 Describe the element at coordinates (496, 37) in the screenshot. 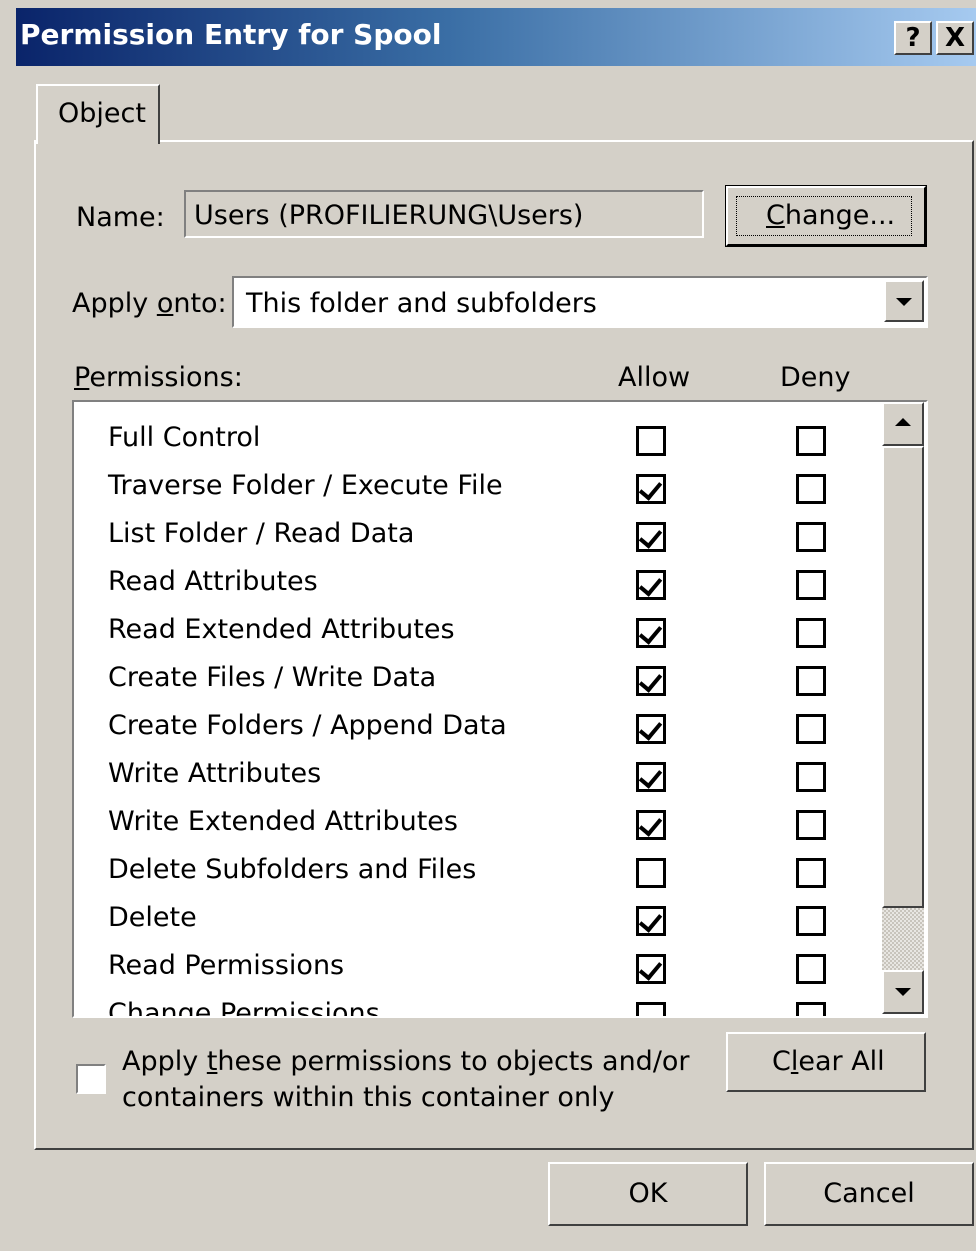

I see `title-bar: Permission Entry for Spool ? X` at that location.